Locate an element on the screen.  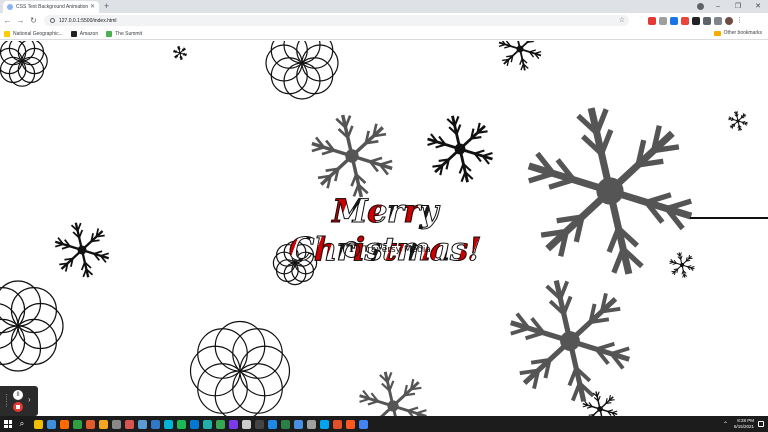
clock: 8:28 PM 6/15/2021 is located at coordinates (744, 424).